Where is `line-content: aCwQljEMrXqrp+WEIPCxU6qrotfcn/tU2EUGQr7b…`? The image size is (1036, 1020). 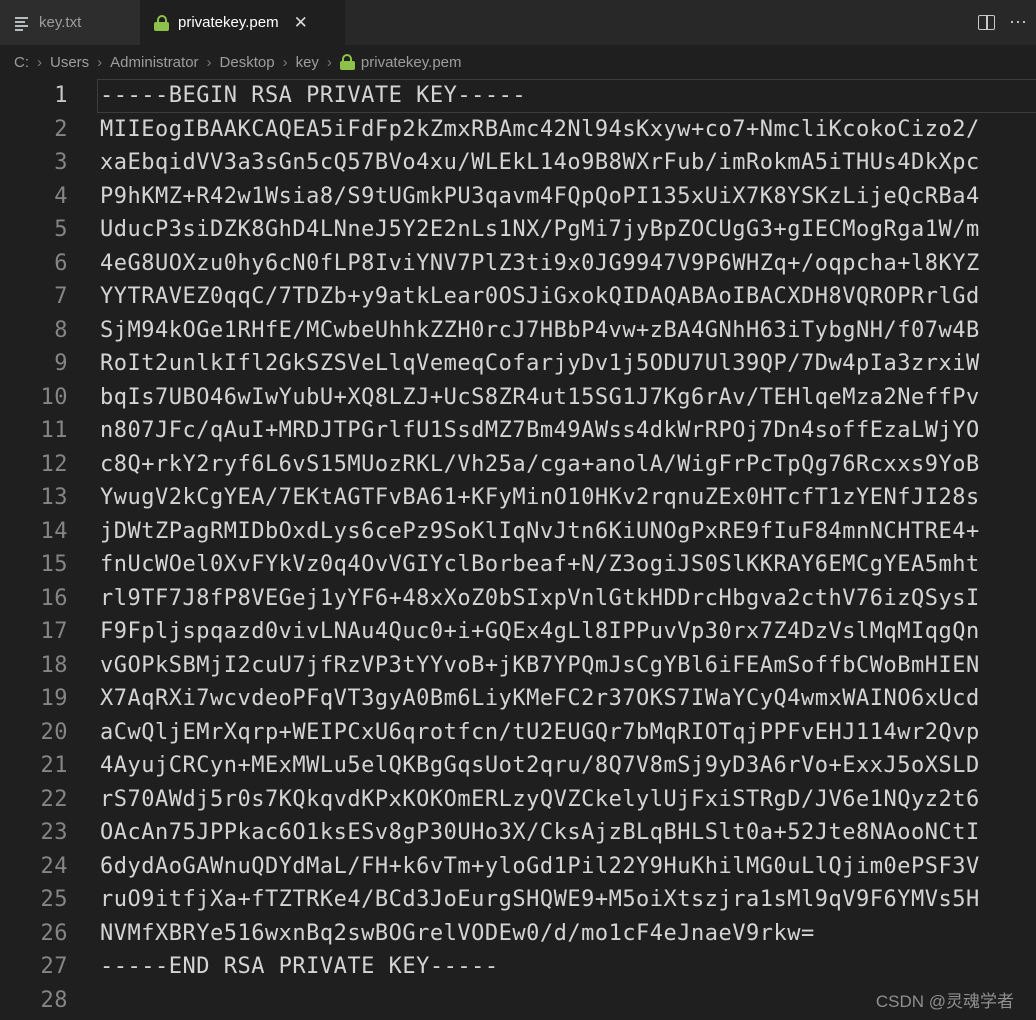 line-content: aCwQljEMrXqrp+WEIPCxU6qrotfcn/tU2EUGQr7b… is located at coordinates (540, 732).